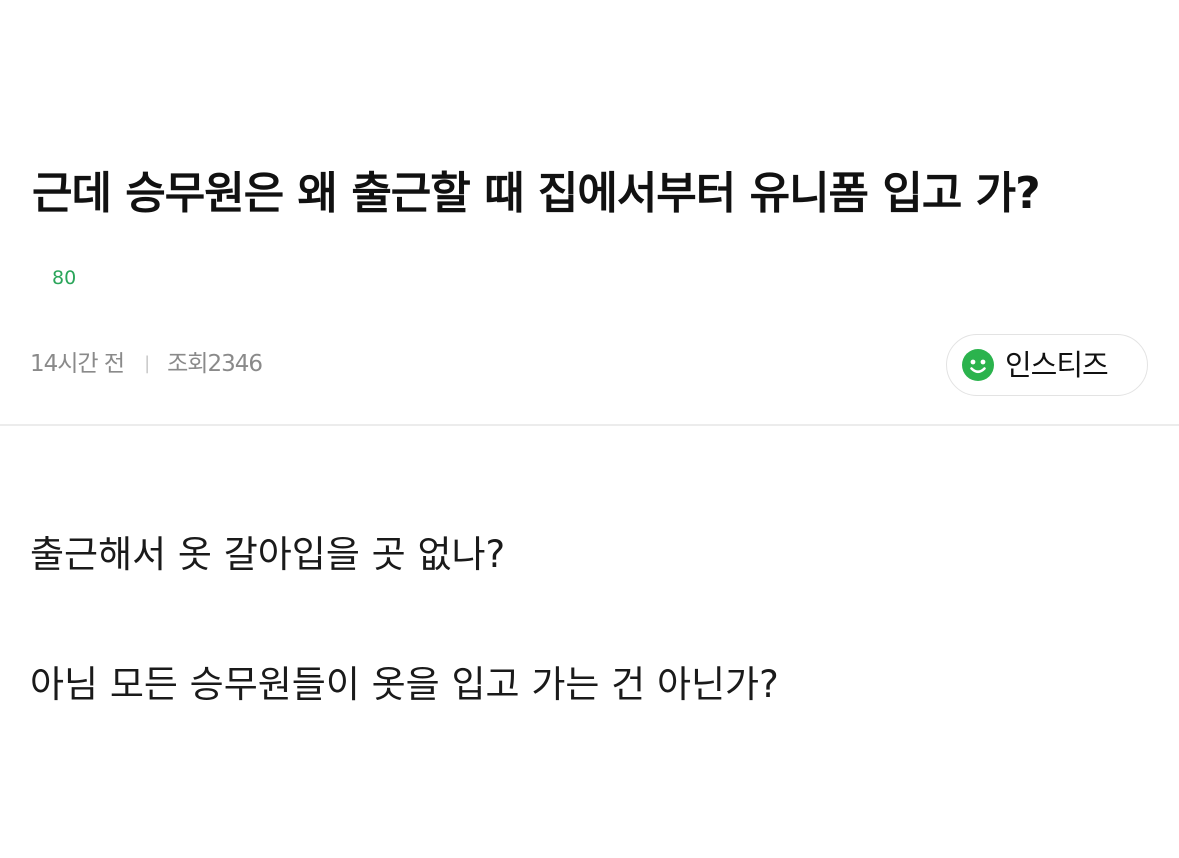 This screenshot has width=1179, height=858. I want to click on community-name: 인스티즈, so click(1057, 365).